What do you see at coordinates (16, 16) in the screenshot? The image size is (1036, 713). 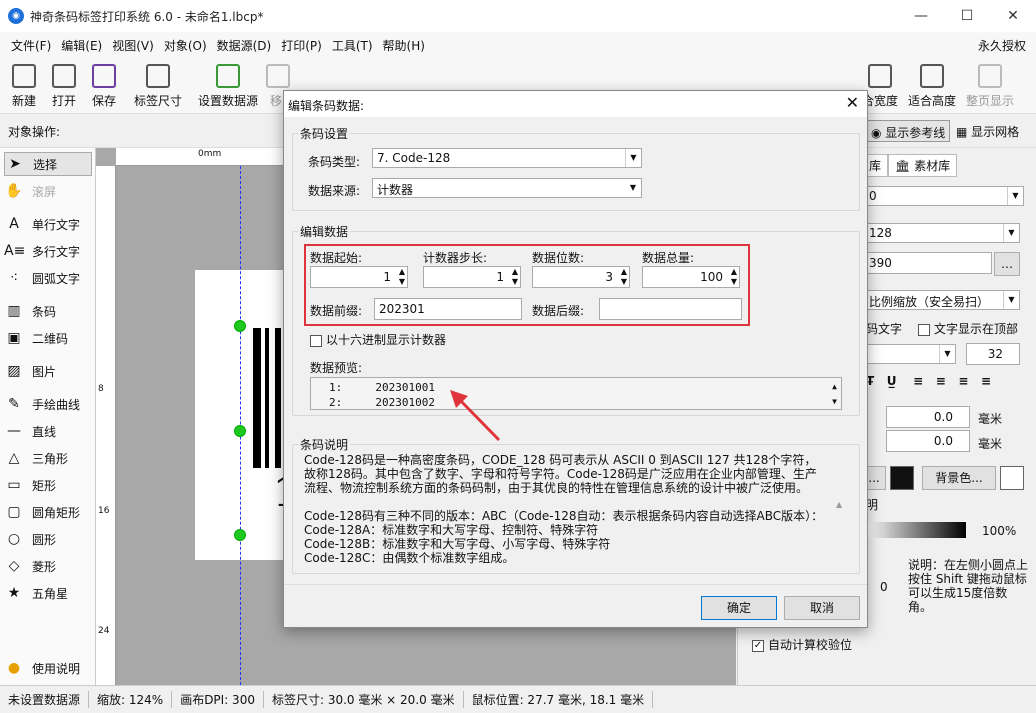 I see `app-logo-icon: ◉` at bounding box center [16, 16].